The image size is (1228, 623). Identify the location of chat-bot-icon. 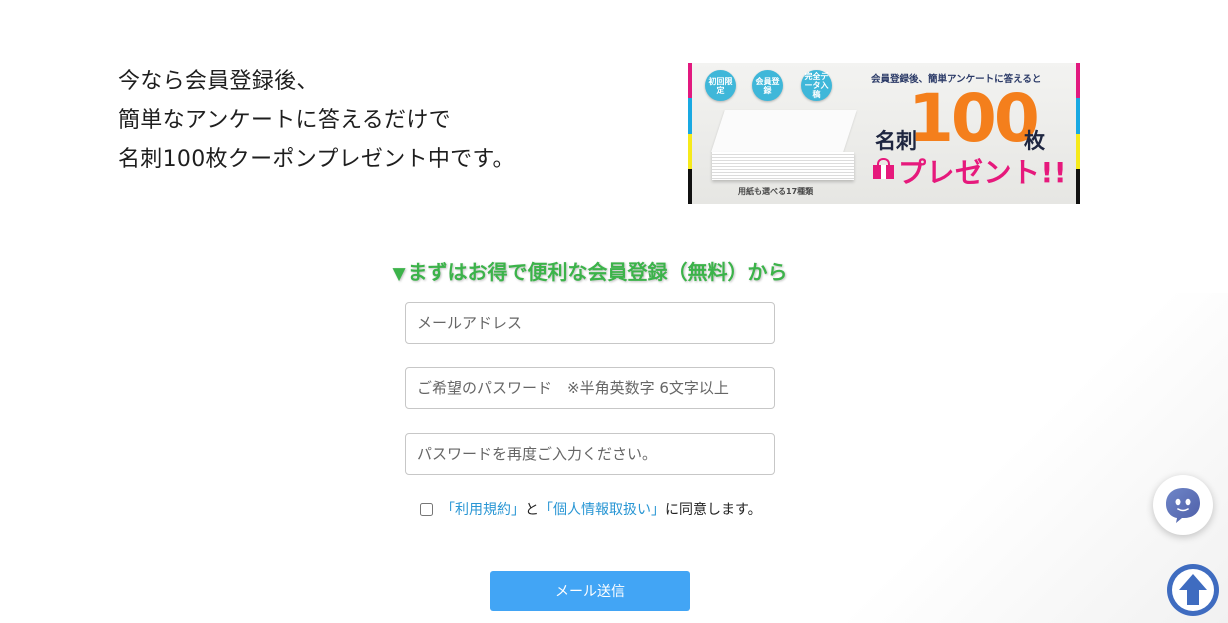
(1183, 505).